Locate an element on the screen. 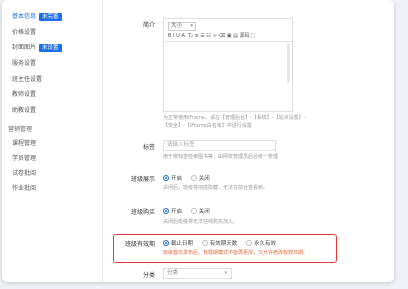 The image size is (408, 289). font-size-select: 大小 ▾ is located at coordinates (182, 26).